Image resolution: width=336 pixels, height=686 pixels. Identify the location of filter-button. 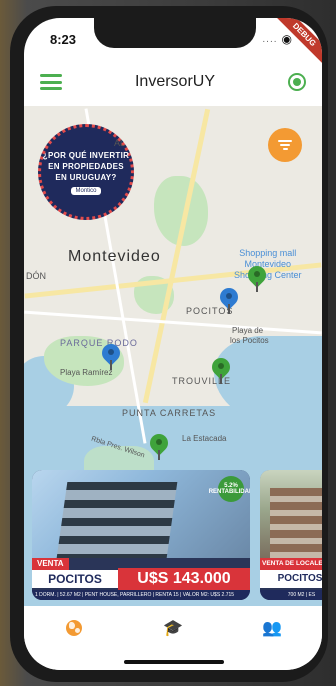
(285, 145).